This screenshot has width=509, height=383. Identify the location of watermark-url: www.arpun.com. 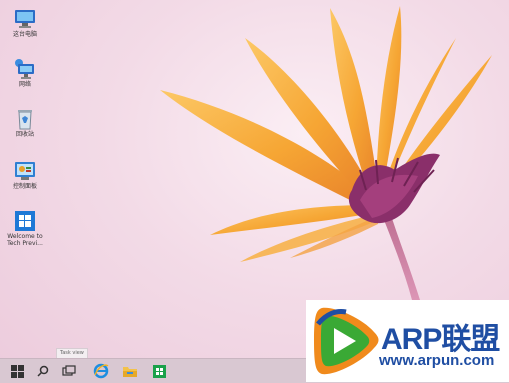
(437, 360).